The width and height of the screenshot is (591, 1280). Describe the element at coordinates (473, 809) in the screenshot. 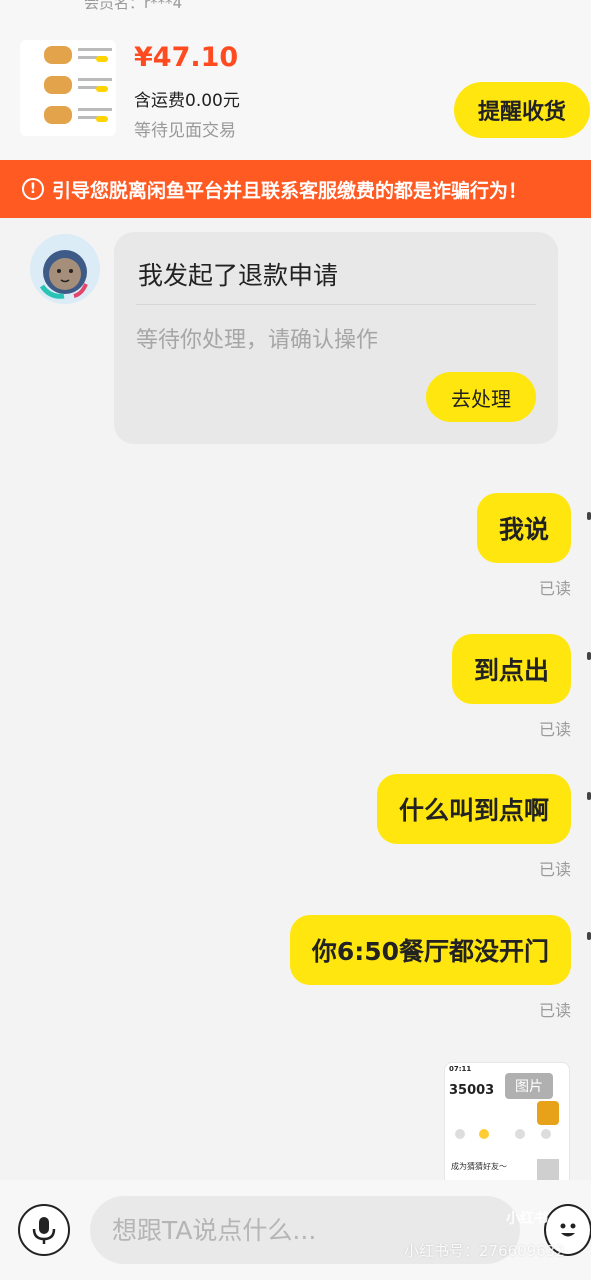

I see `message-bubble: 什么叫到点啊` at that location.